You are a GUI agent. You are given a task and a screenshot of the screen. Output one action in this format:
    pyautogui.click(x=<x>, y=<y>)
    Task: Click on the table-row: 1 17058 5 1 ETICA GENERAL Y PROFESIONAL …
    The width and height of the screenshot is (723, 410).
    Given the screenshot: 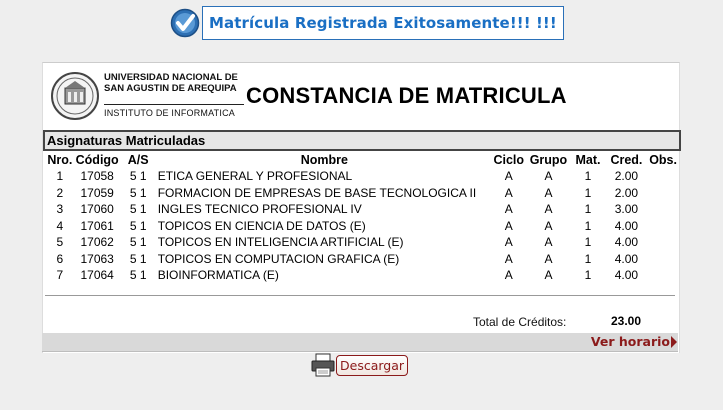 What is the action you would take?
    pyautogui.click(x=361, y=176)
    